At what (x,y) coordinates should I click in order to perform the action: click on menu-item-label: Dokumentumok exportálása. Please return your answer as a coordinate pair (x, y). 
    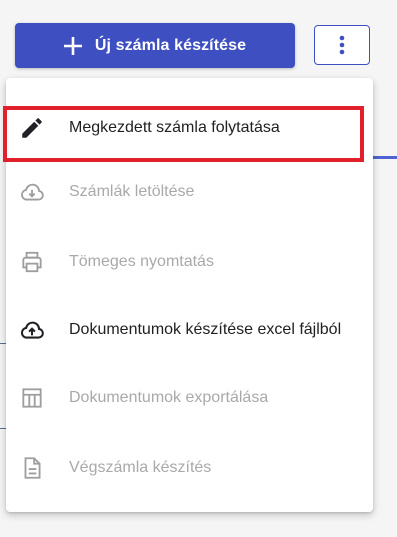
    Looking at the image, I should click on (169, 397).